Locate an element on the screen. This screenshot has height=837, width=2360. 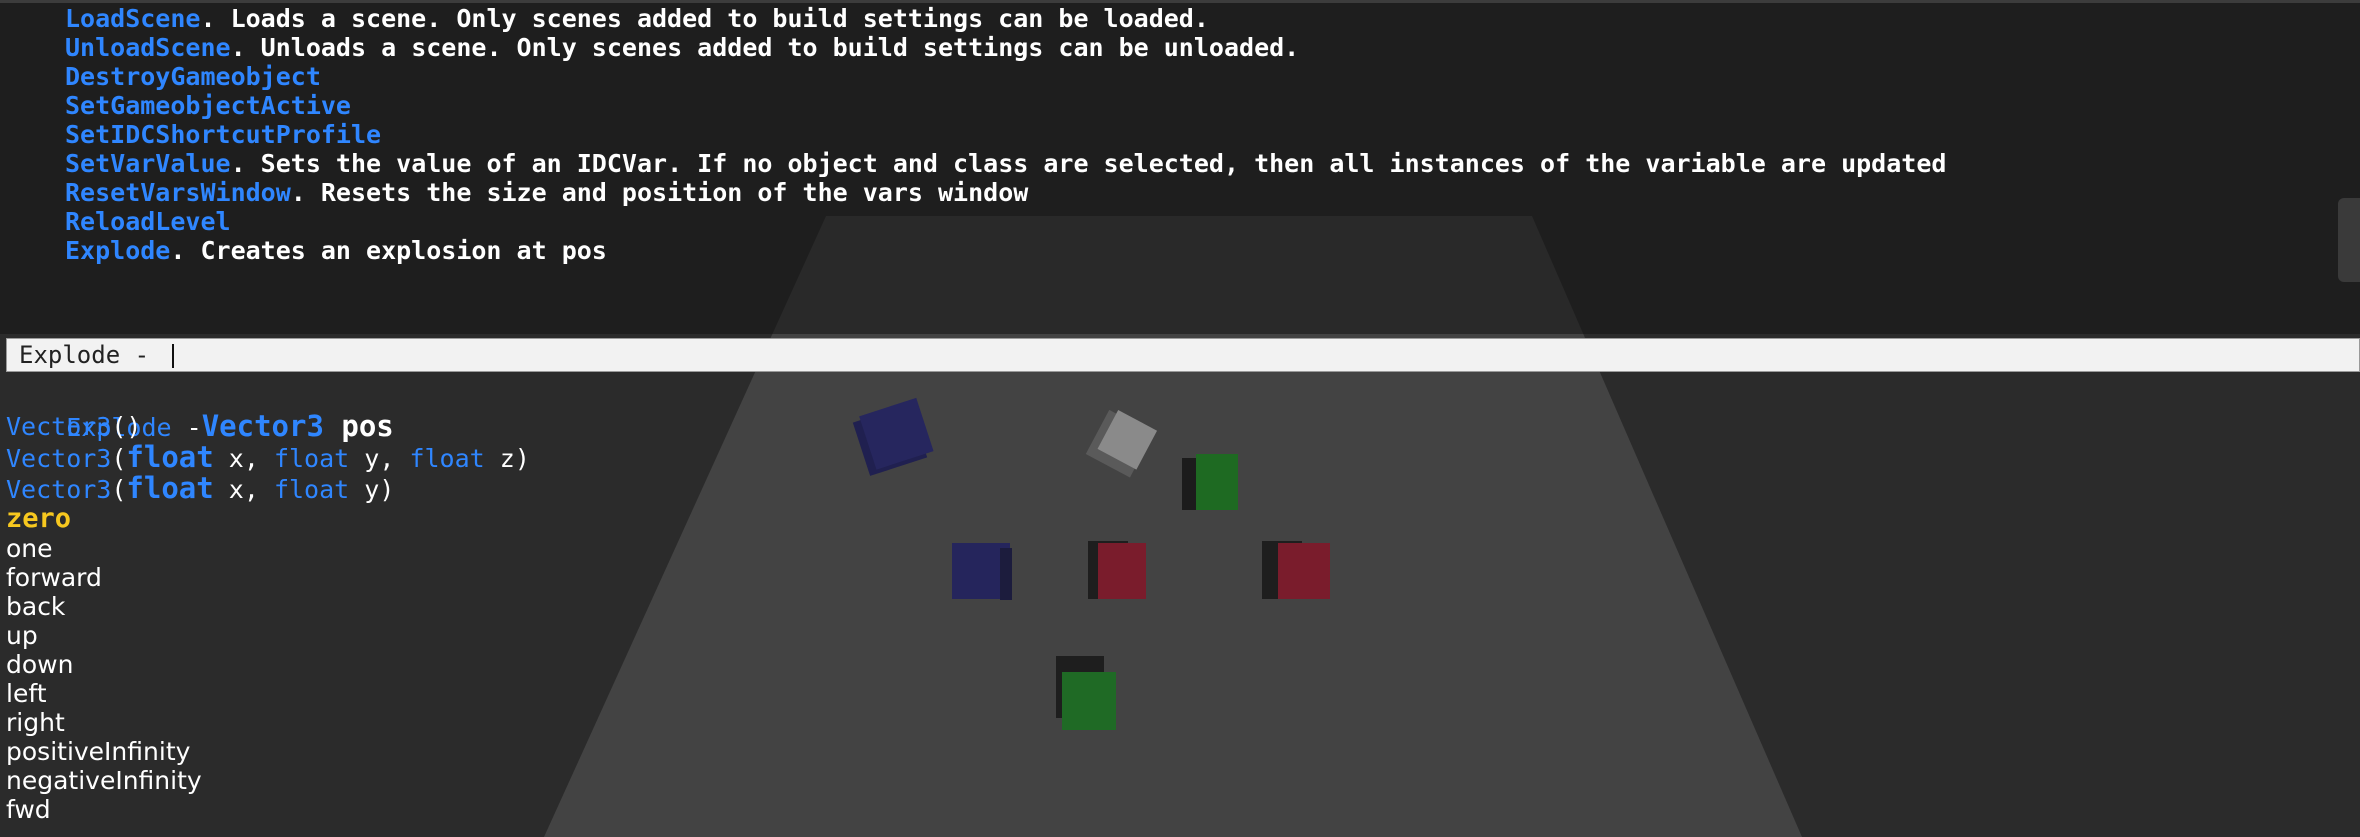
log-line: ReloadLevel is located at coordinates (148, 222).